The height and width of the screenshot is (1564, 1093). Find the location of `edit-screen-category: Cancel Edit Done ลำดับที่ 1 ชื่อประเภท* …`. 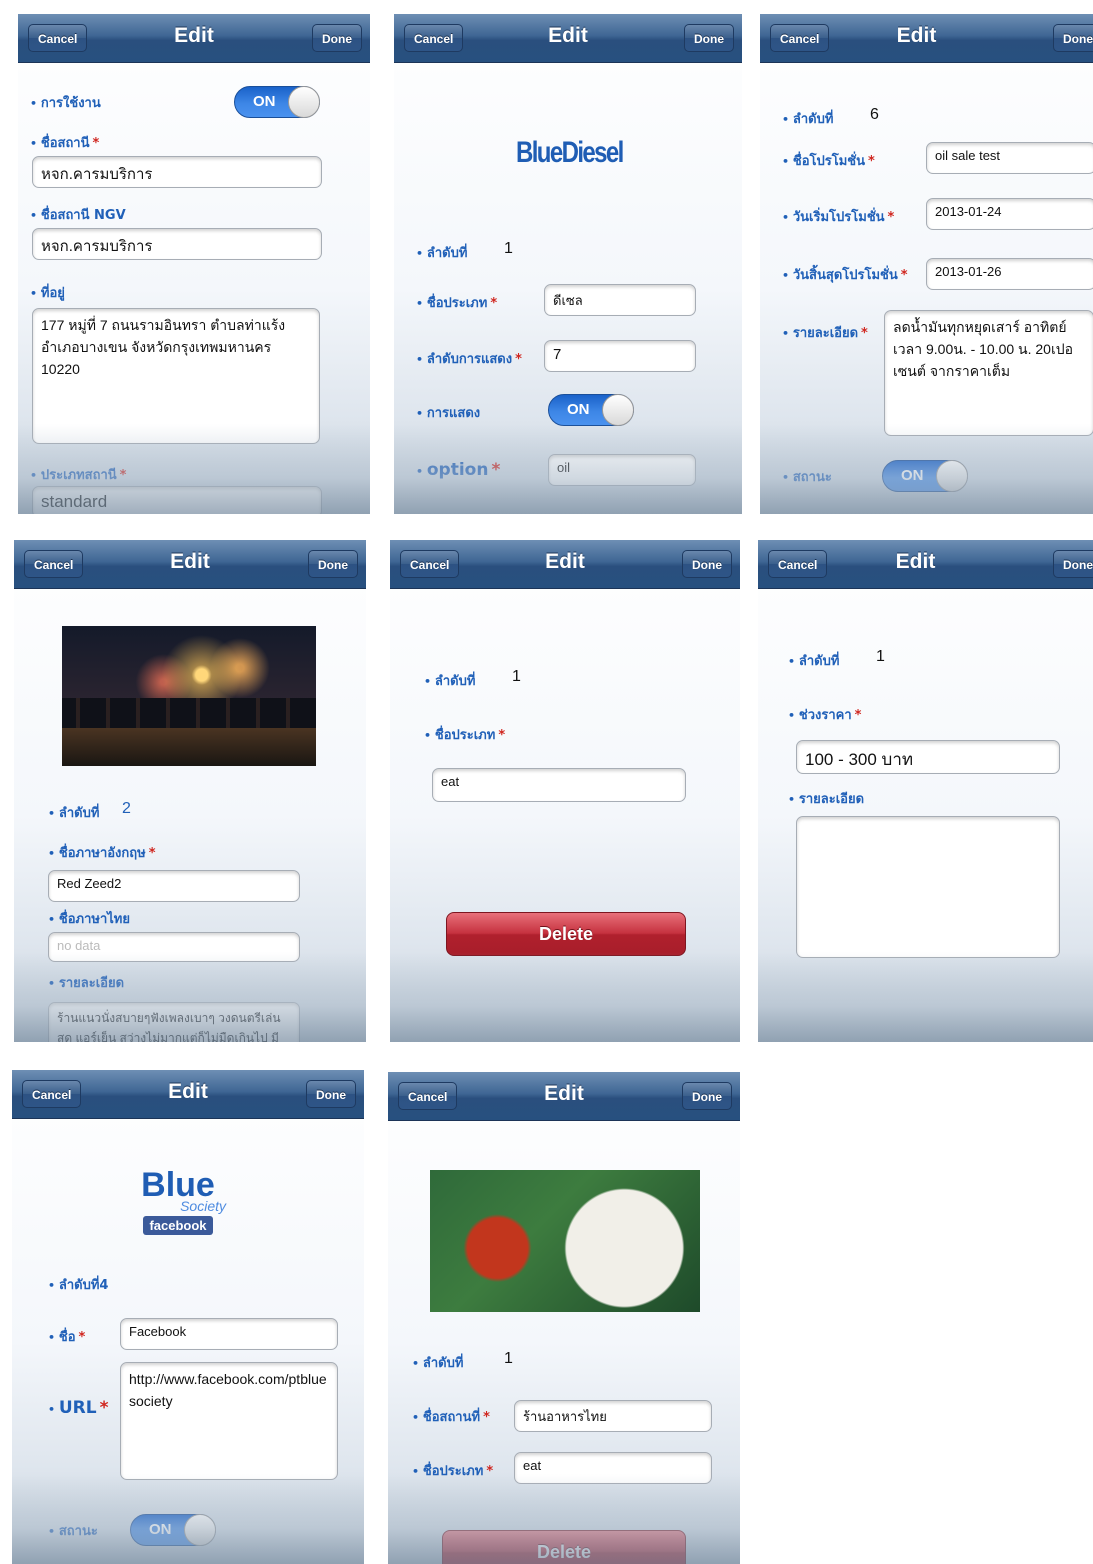

edit-screen-category: Cancel Edit Done ลำดับที่ 1 ชื่อประเภท* … is located at coordinates (565, 791).